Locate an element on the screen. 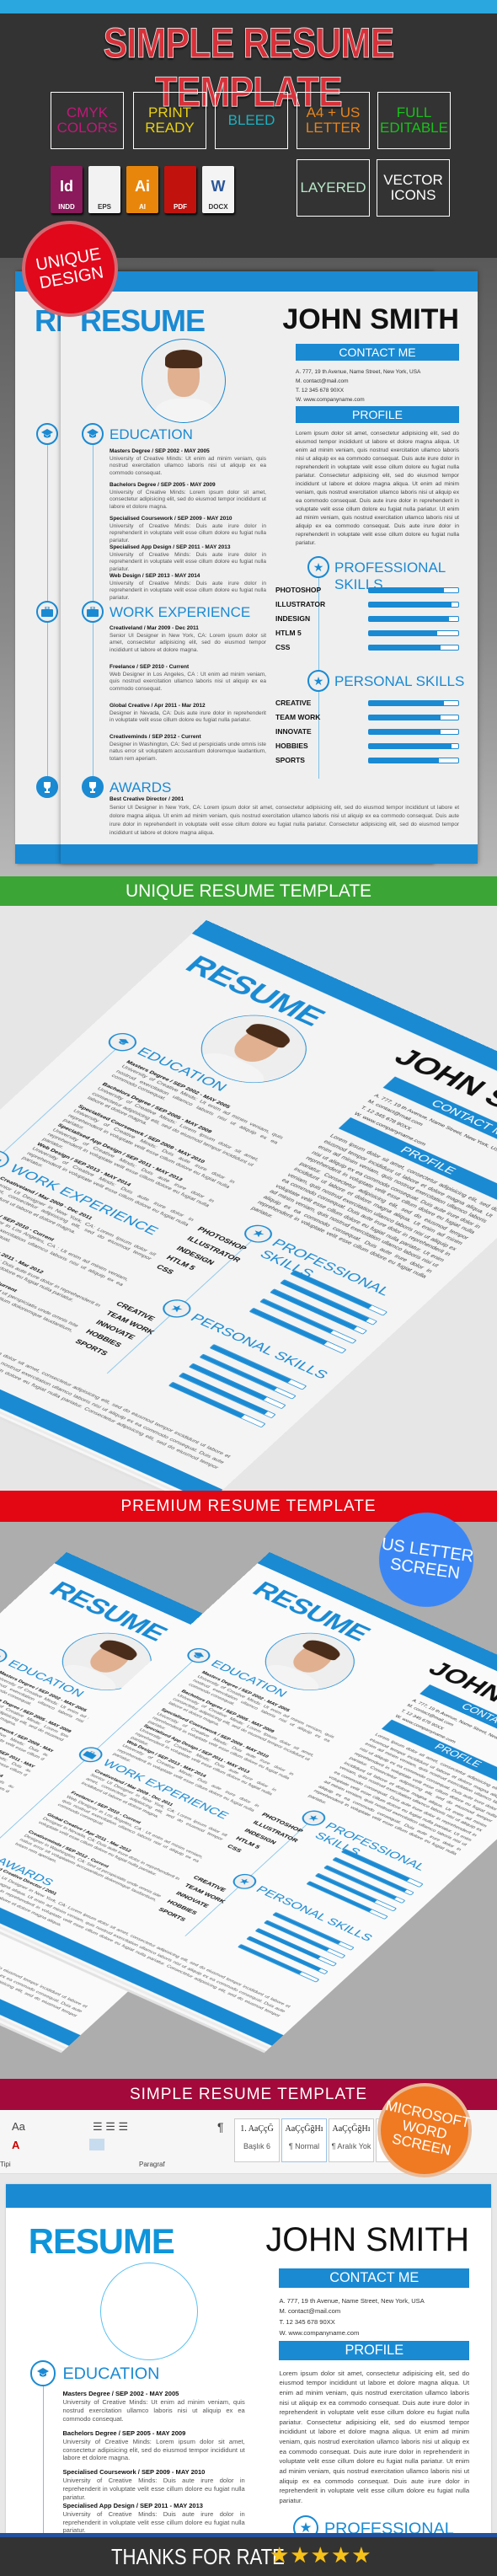 The height and width of the screenshot is (2576, 497). file-icon-glyph: Id is located at coordinates (67, 186).